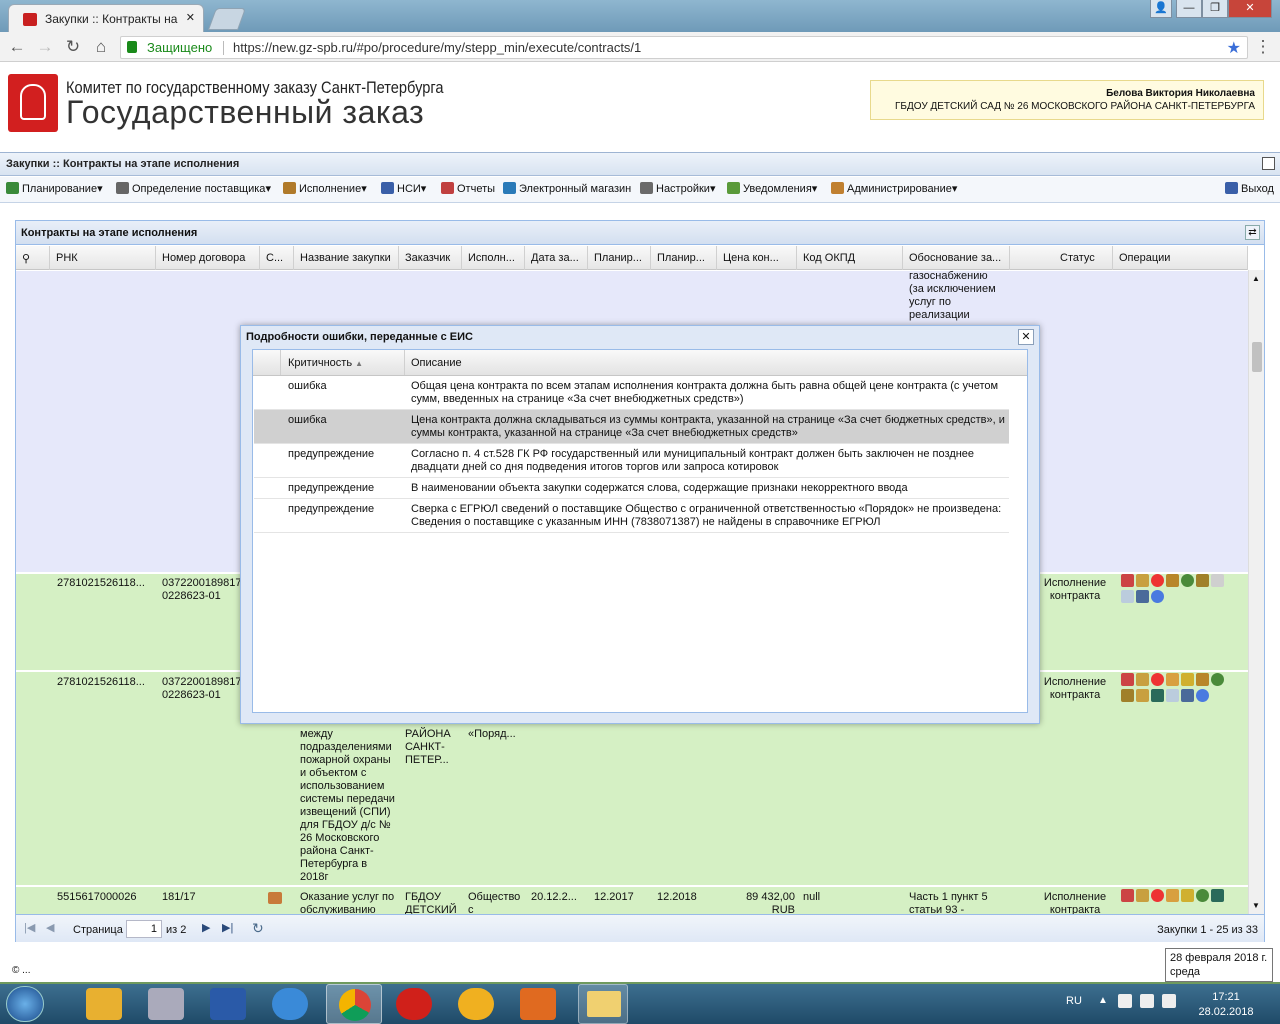 Image resolution: width=1280 pixels, height=1024 pixels. What do you see at coordinates (1263, 47) in the screenshot?
I see `menu-icon: ⋮` at bounding box center [1263, 47].